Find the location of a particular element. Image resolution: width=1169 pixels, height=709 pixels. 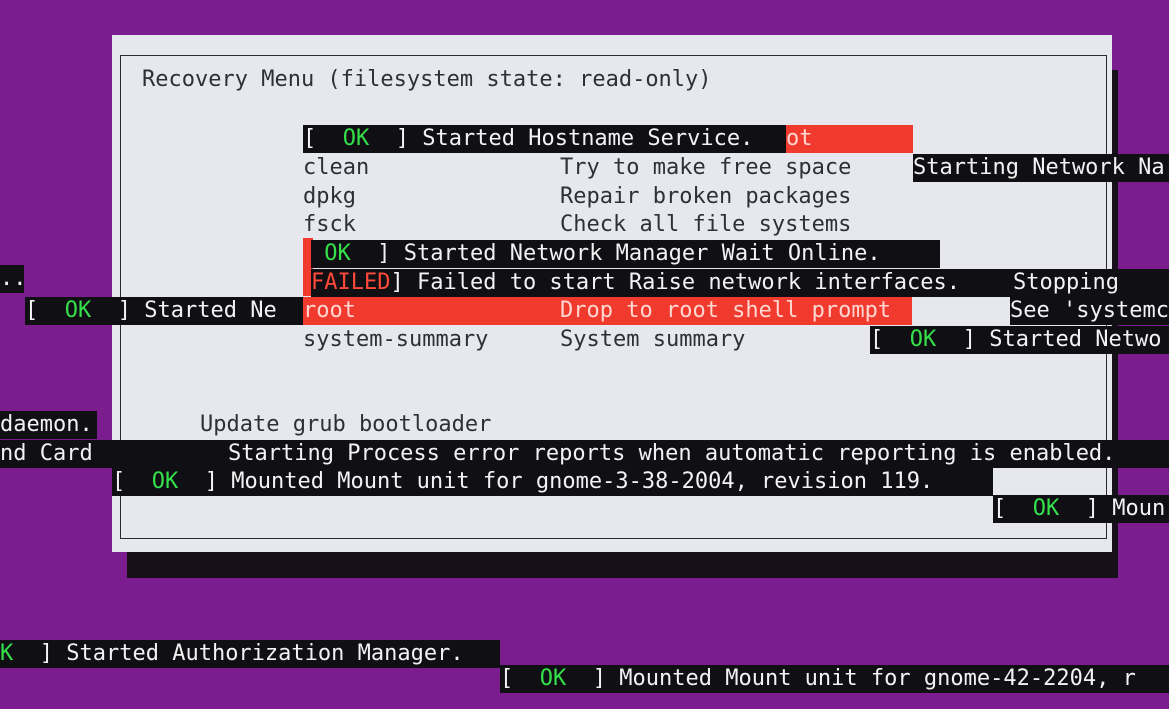

menu-item-clean-desc: Try to make free space is located at coordinates (705, 168).